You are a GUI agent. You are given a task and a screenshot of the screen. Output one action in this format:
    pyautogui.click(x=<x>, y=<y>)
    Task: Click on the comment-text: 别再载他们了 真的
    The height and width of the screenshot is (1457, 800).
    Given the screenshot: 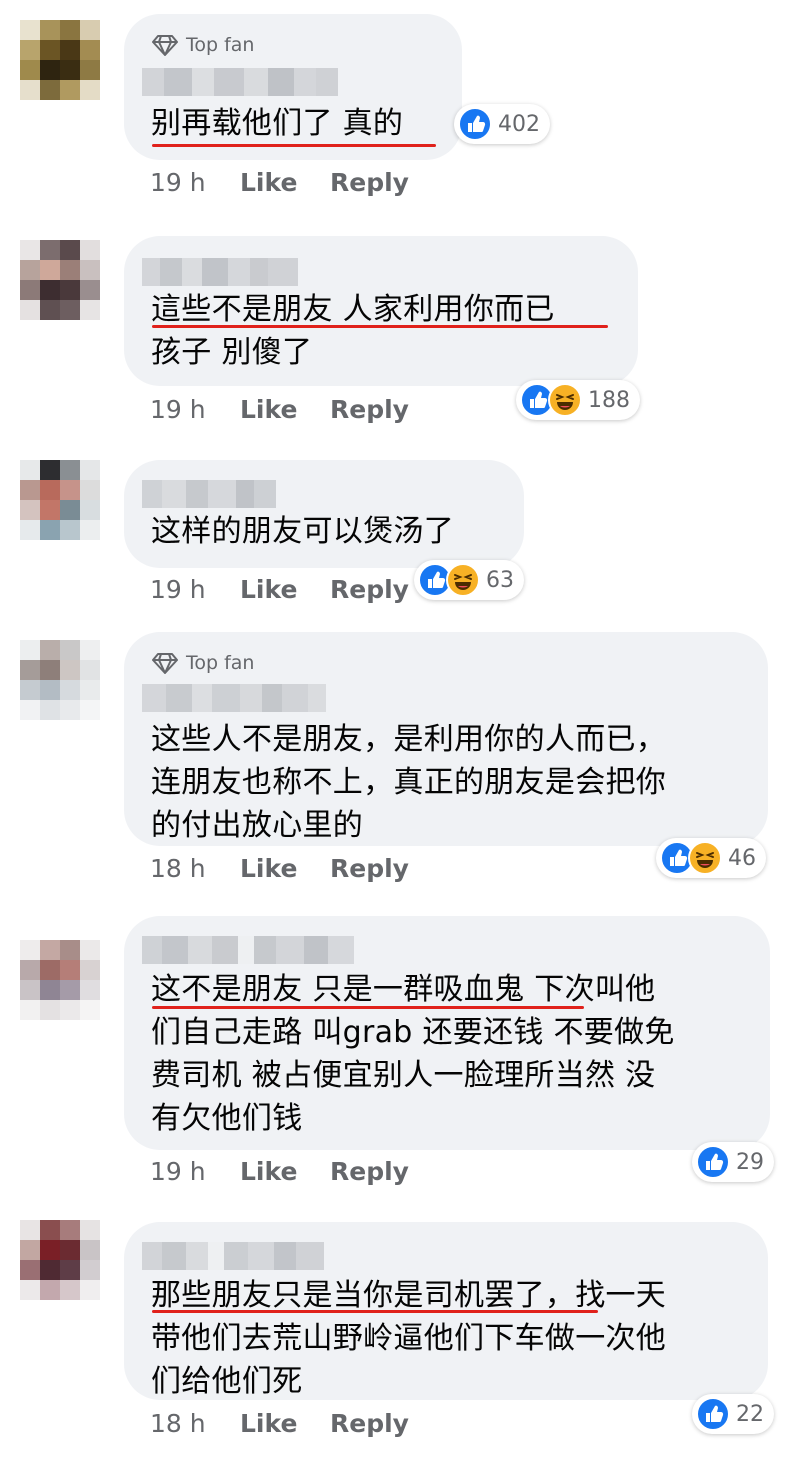 What is the action you would take?
    pyautogui.click(x=277, y=123)
    